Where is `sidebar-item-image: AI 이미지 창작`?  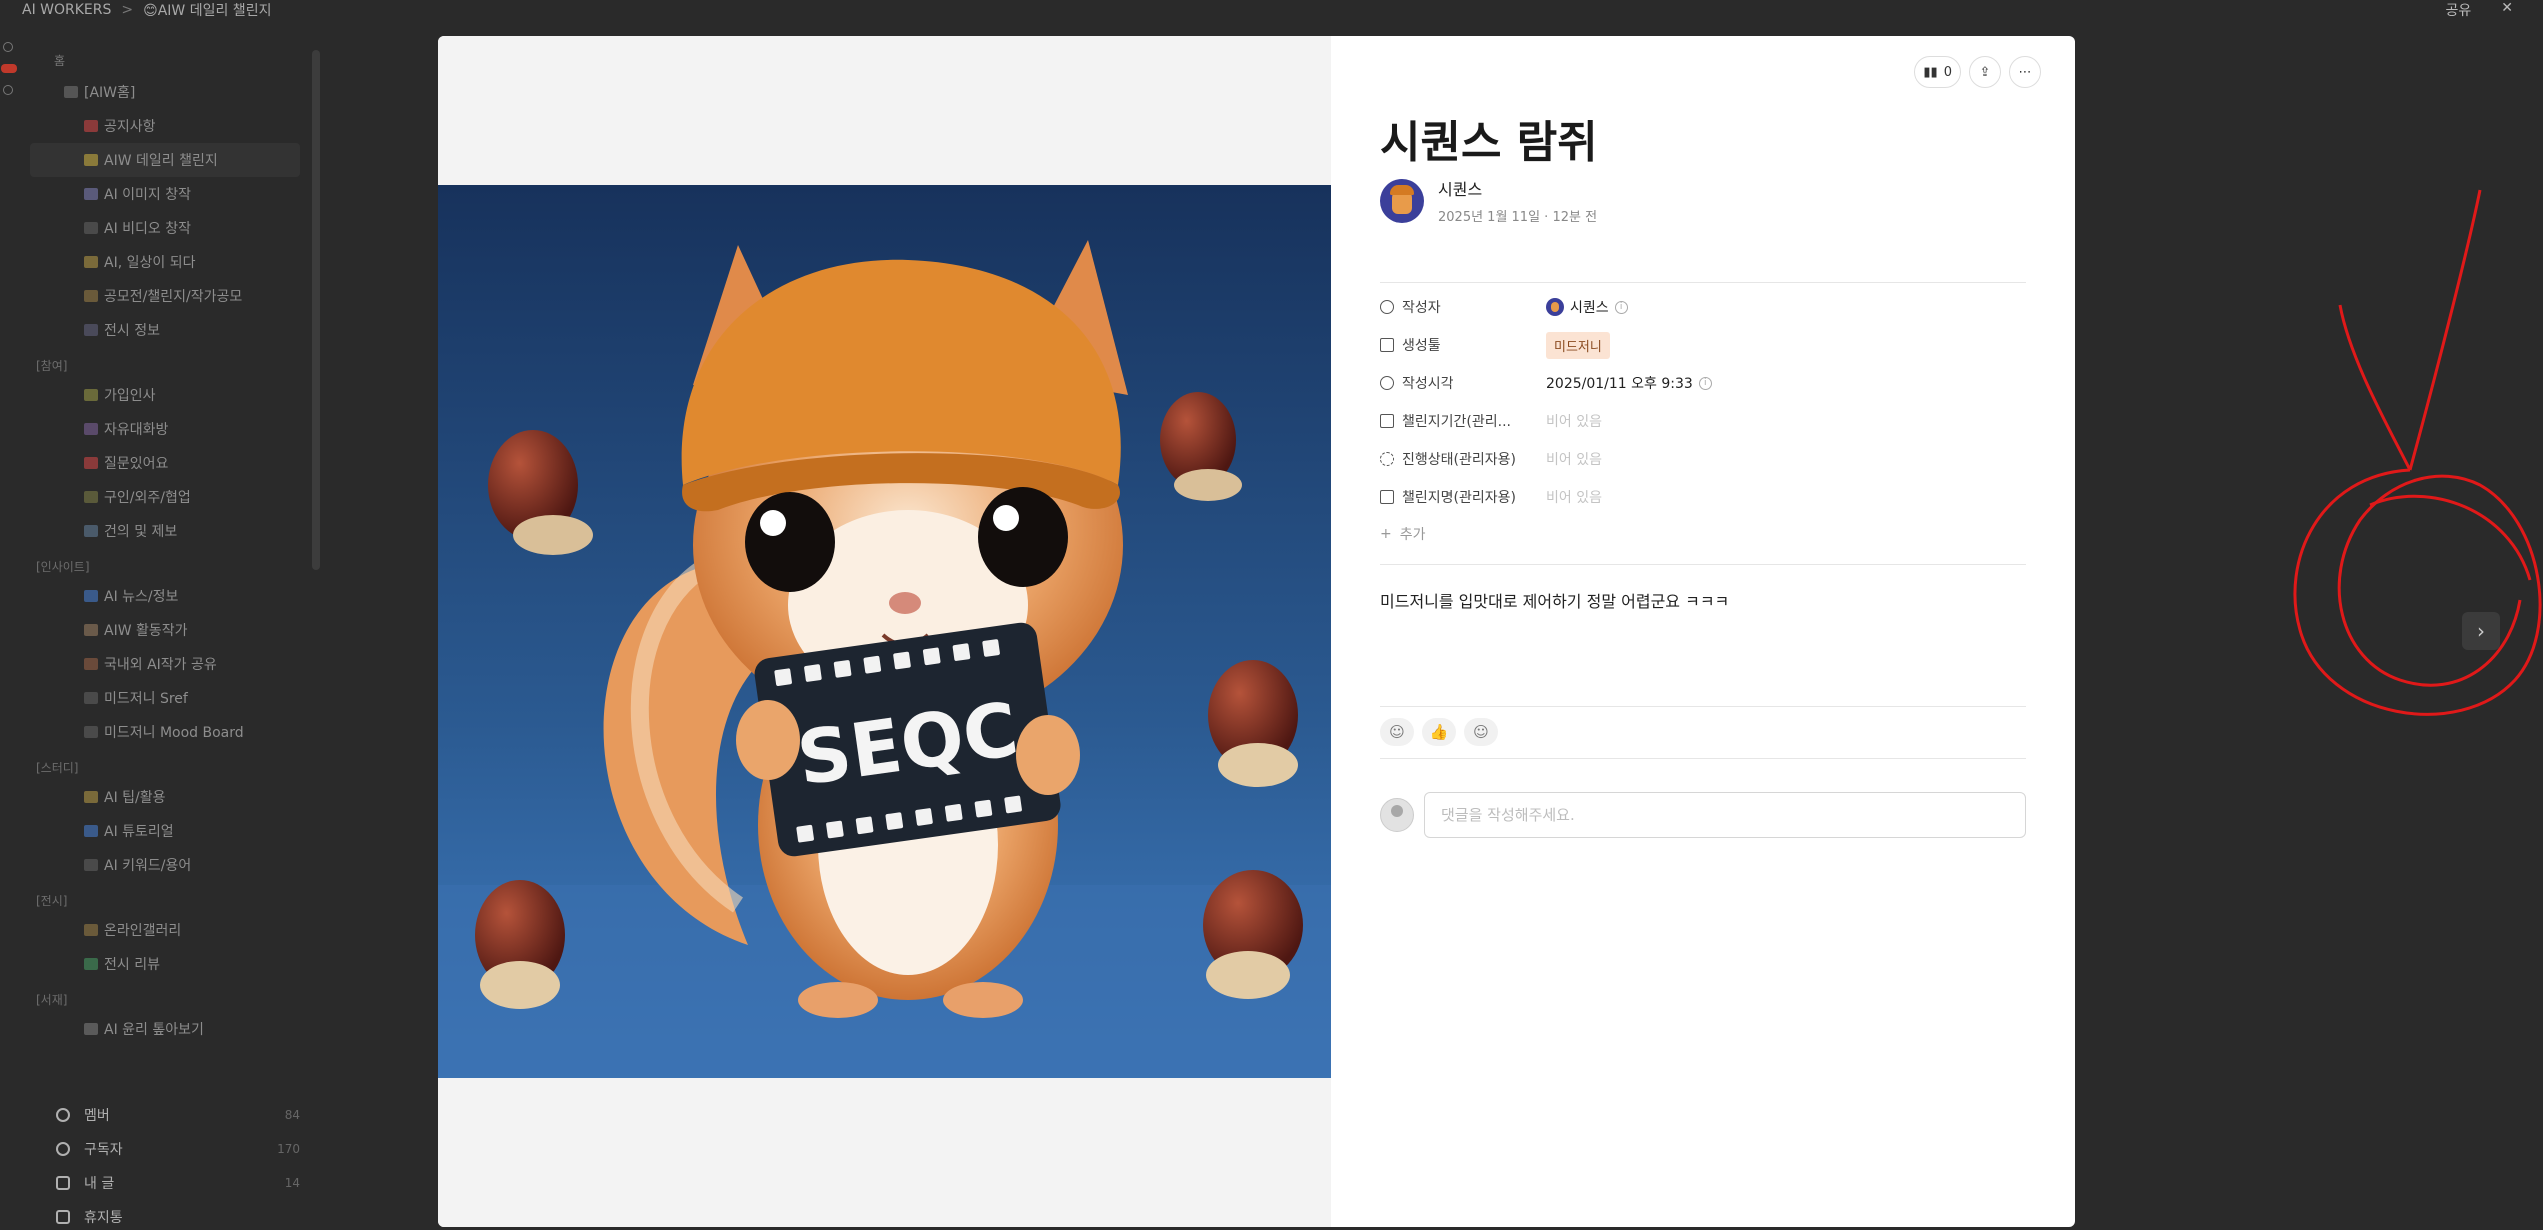
sidebar-item-image: AI 이미지 창작 is located at coordinates (175, 194).